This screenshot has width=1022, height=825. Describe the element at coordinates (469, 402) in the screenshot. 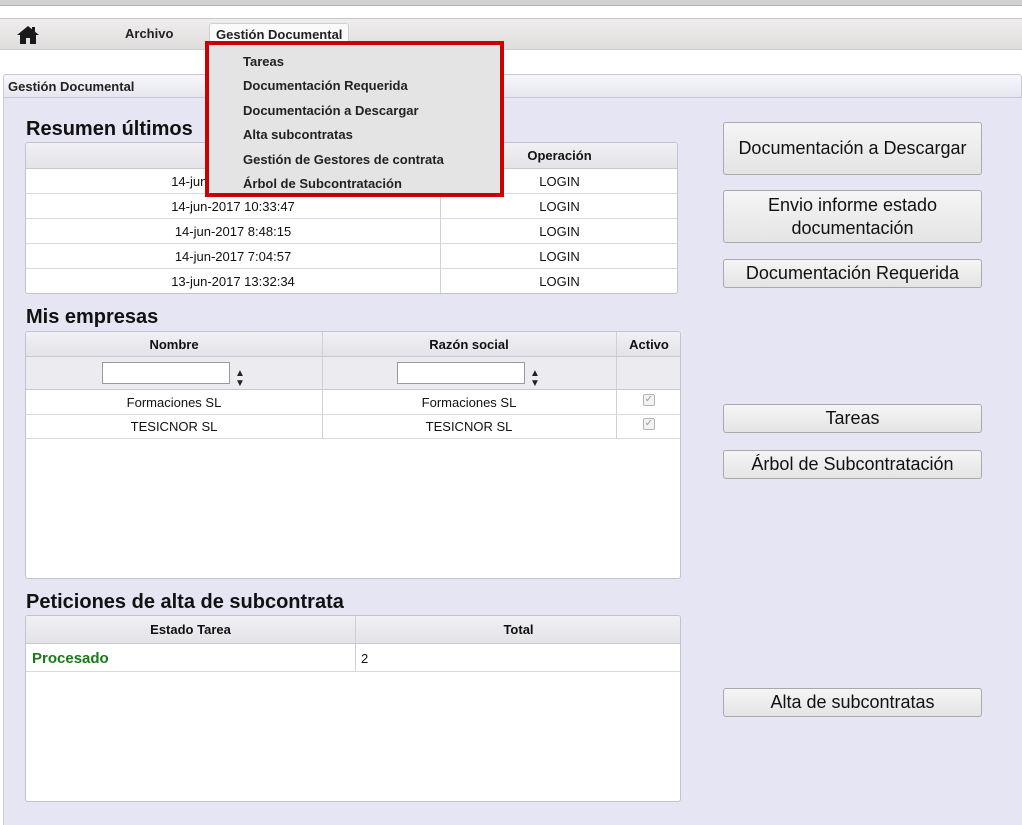

I see `empresa-razon-cell: Formaciones SL` at that location.